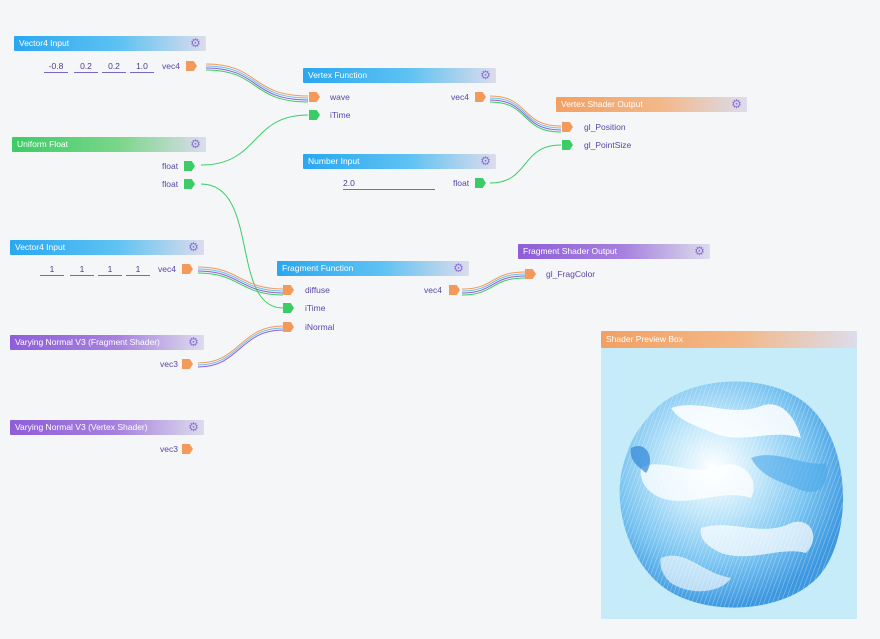 This screenshot has width=880, height=639. Describe the element at coordinates (602, 104) in the screenshot. I see `node-title: Vertex Shader Output` at that location.